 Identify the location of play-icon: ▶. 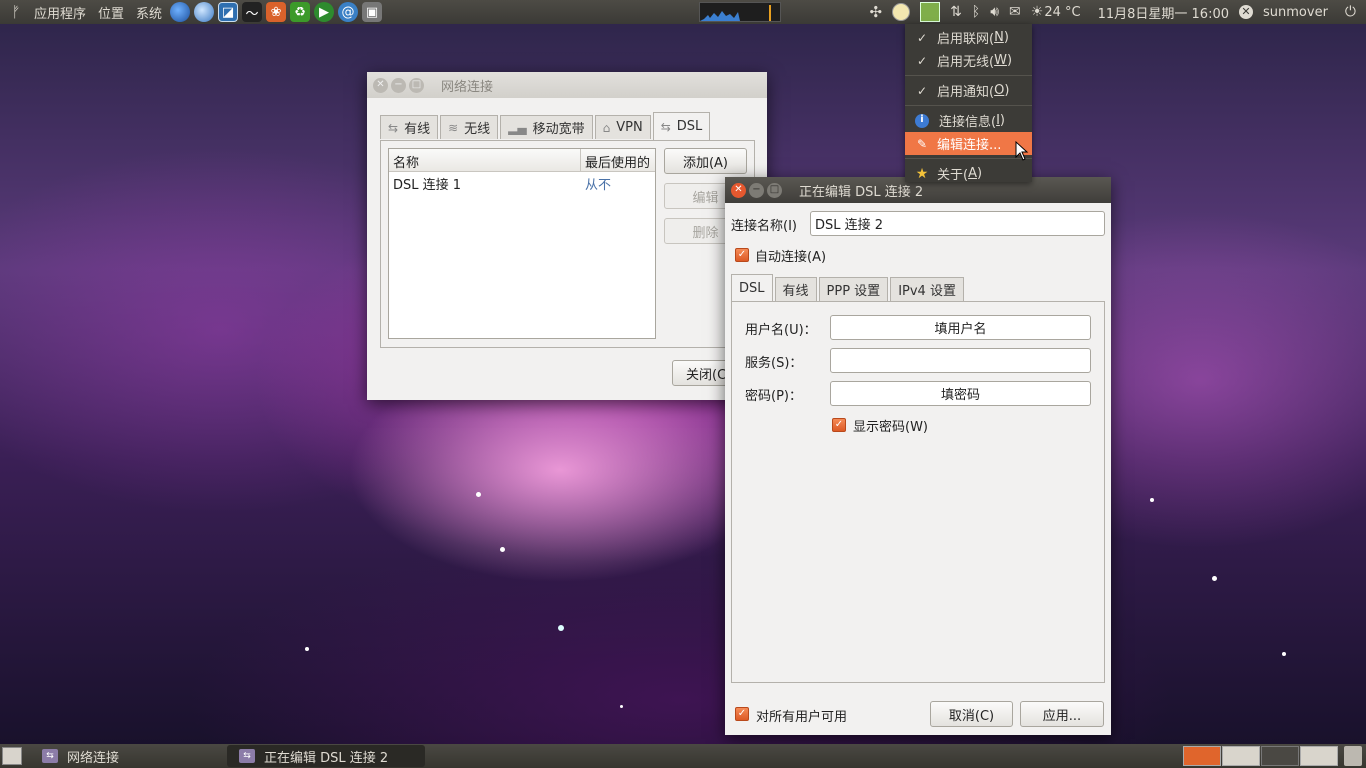
(324, 12).